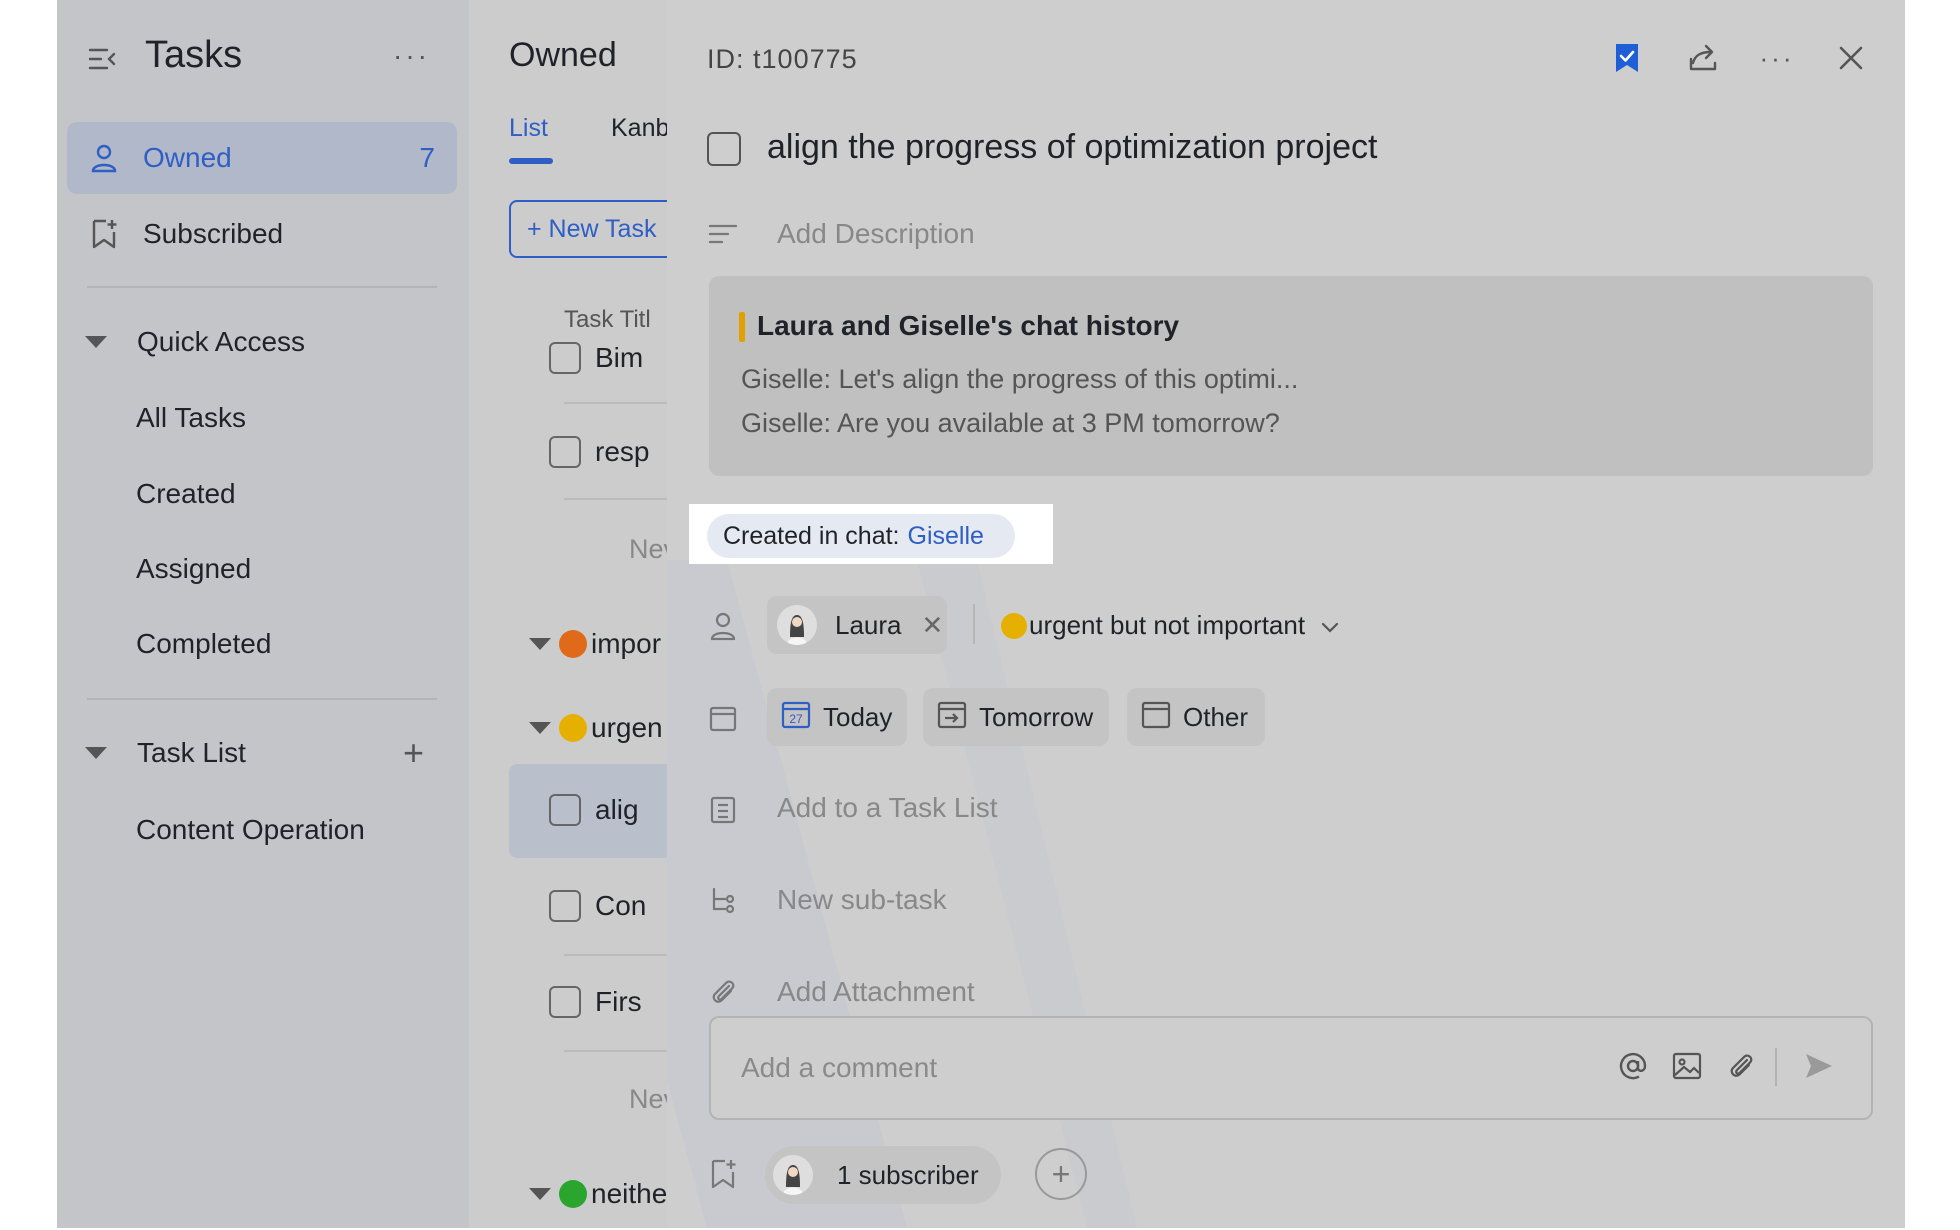  I want to click on origin-chat-link: Giselle, so click(946, 536).